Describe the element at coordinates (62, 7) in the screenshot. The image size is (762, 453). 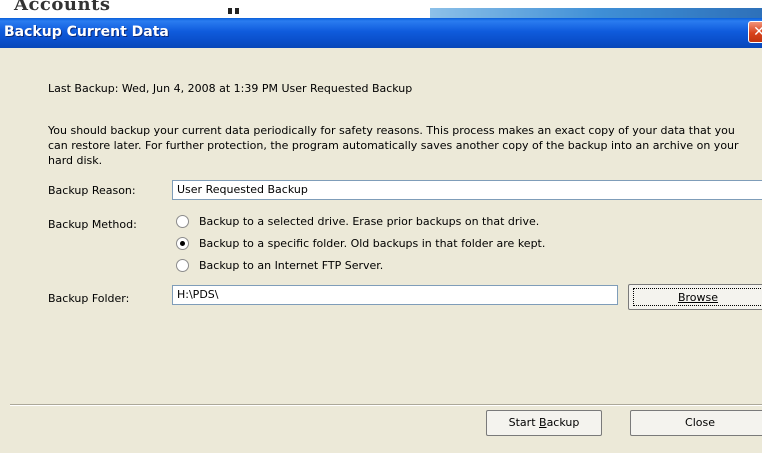
I see `background-window-text: Accounts` at that location.